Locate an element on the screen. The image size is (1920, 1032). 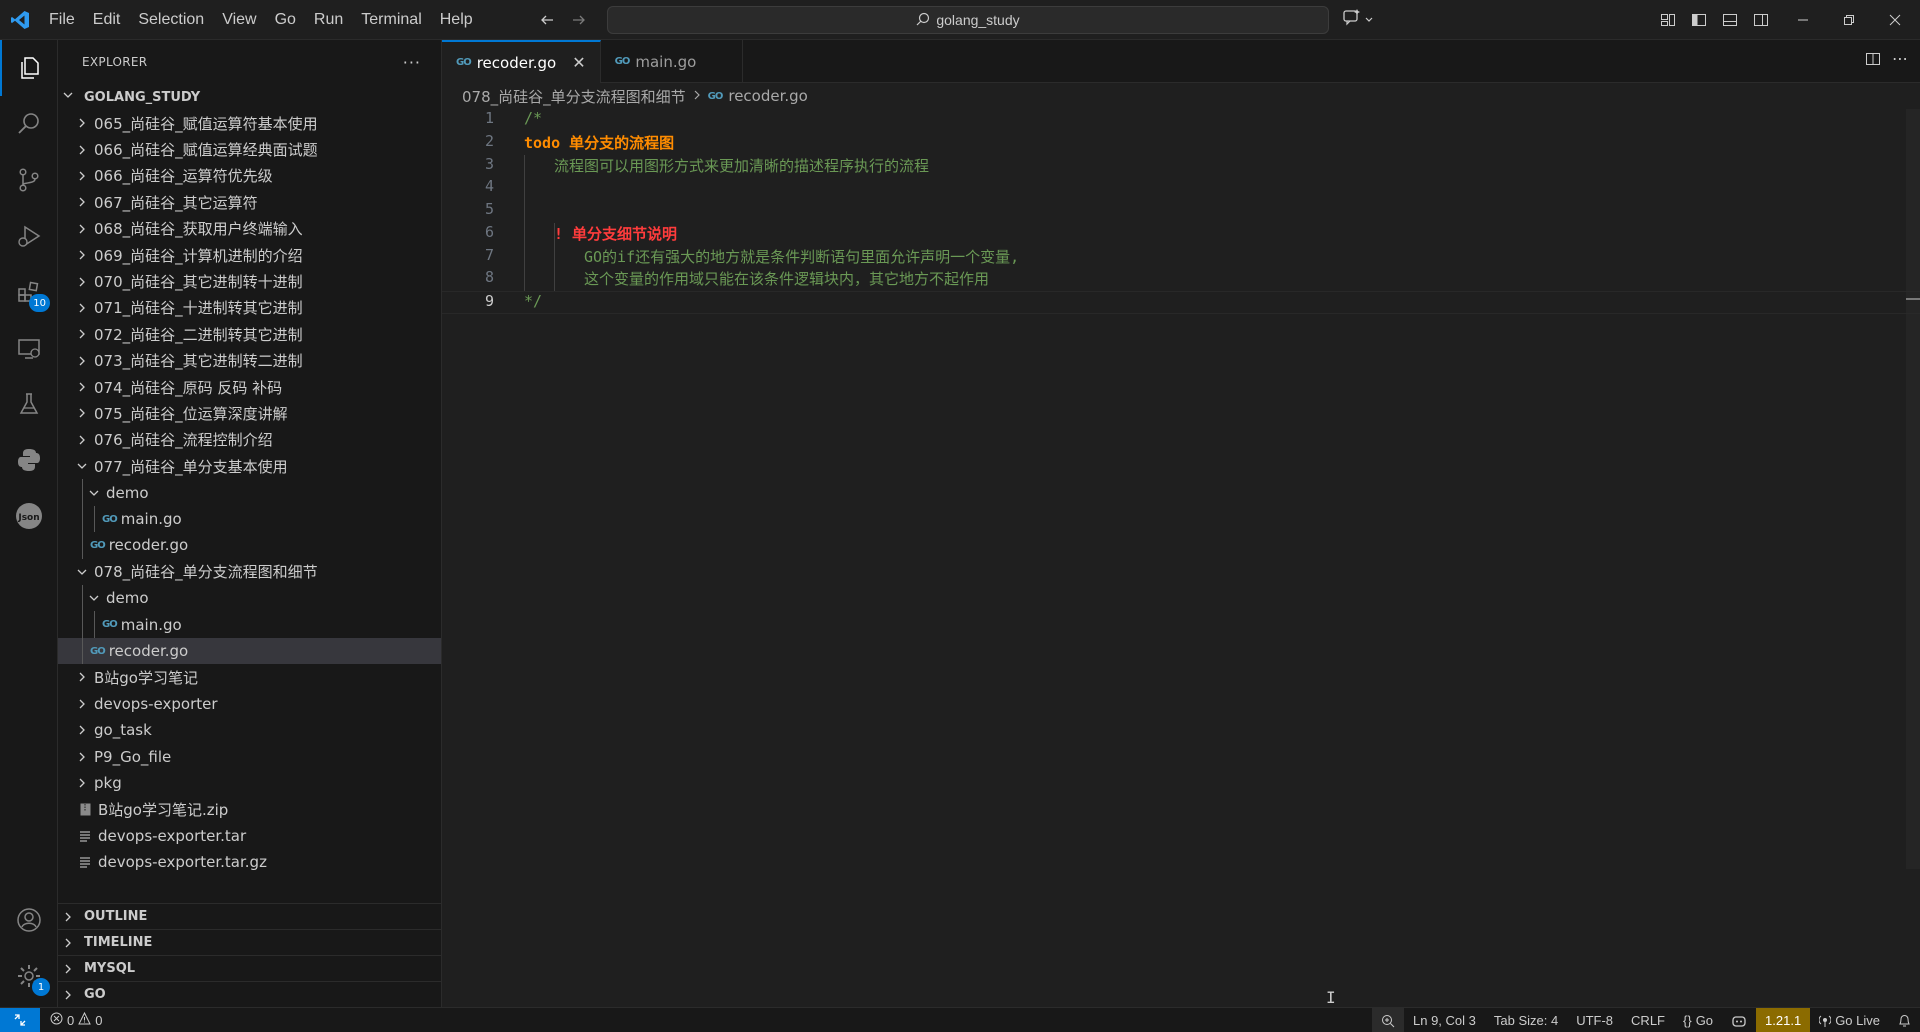
restore-icon is located at coordinates (1849, 20).